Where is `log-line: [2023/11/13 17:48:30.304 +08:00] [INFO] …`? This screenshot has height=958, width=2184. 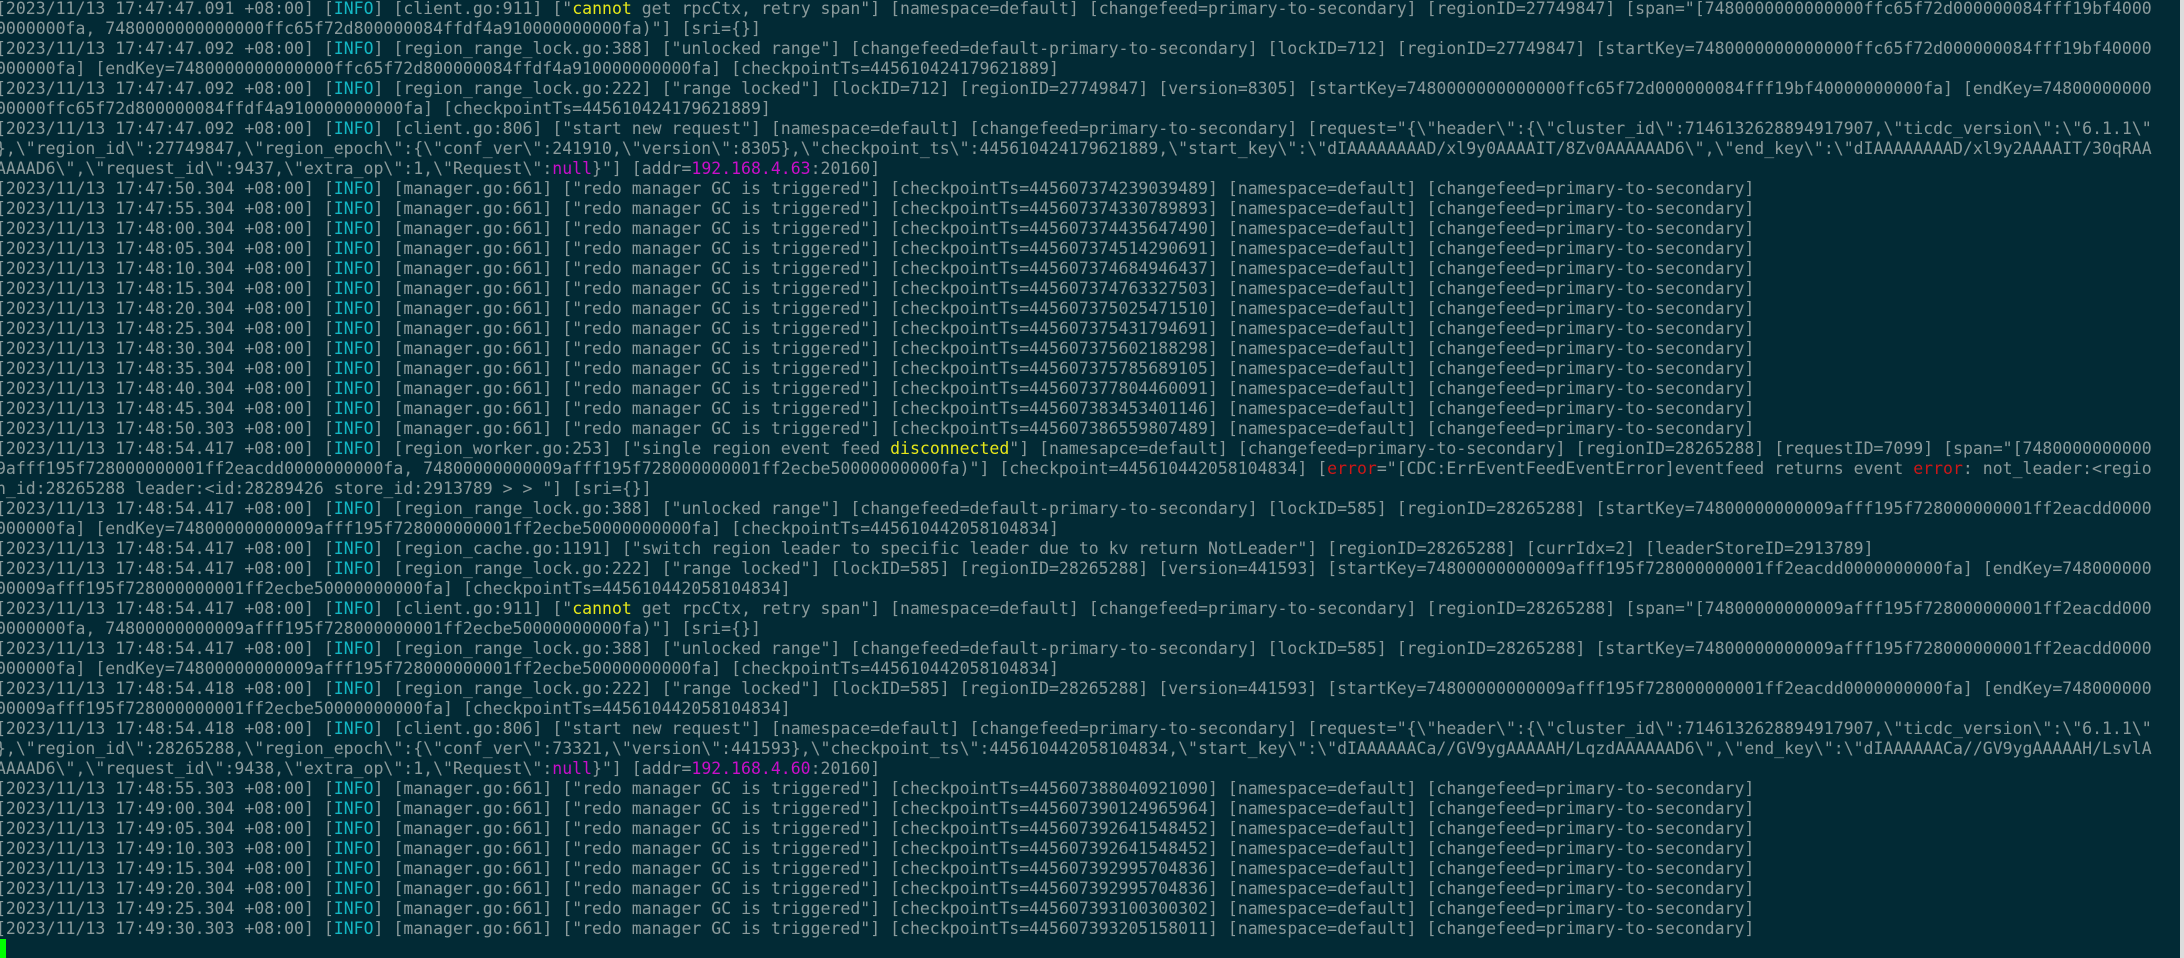 log-line: [2023/11/13 17:48:30.304 +08:00] [INFO] … is located at coordinates (877, 349).